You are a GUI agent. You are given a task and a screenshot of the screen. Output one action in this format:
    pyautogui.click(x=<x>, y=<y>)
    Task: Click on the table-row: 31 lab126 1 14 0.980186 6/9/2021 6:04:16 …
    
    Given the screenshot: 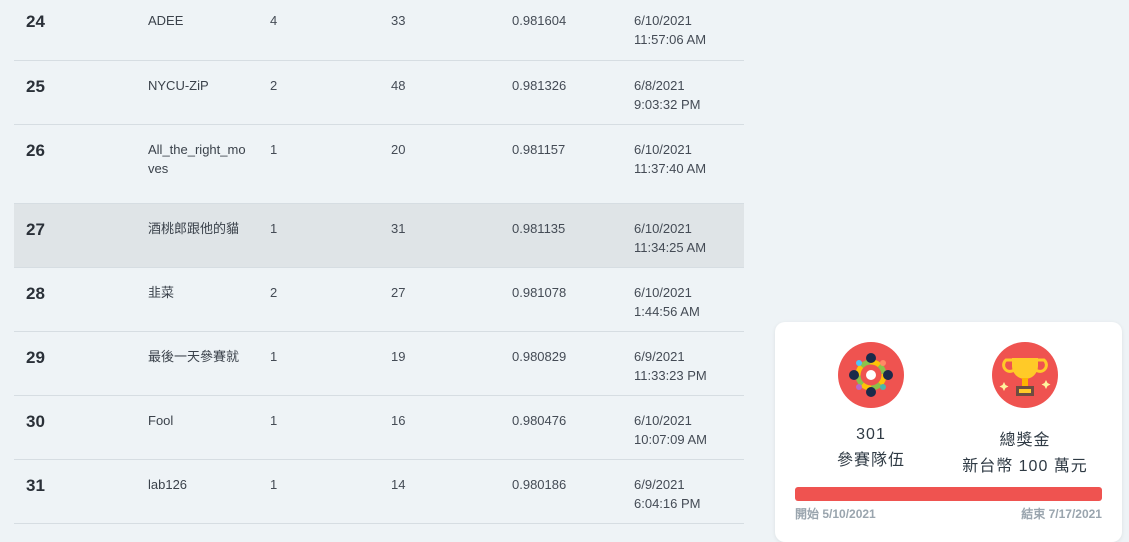 What is the action you would take?
    pyautogui.click(x=379, y=492)
    